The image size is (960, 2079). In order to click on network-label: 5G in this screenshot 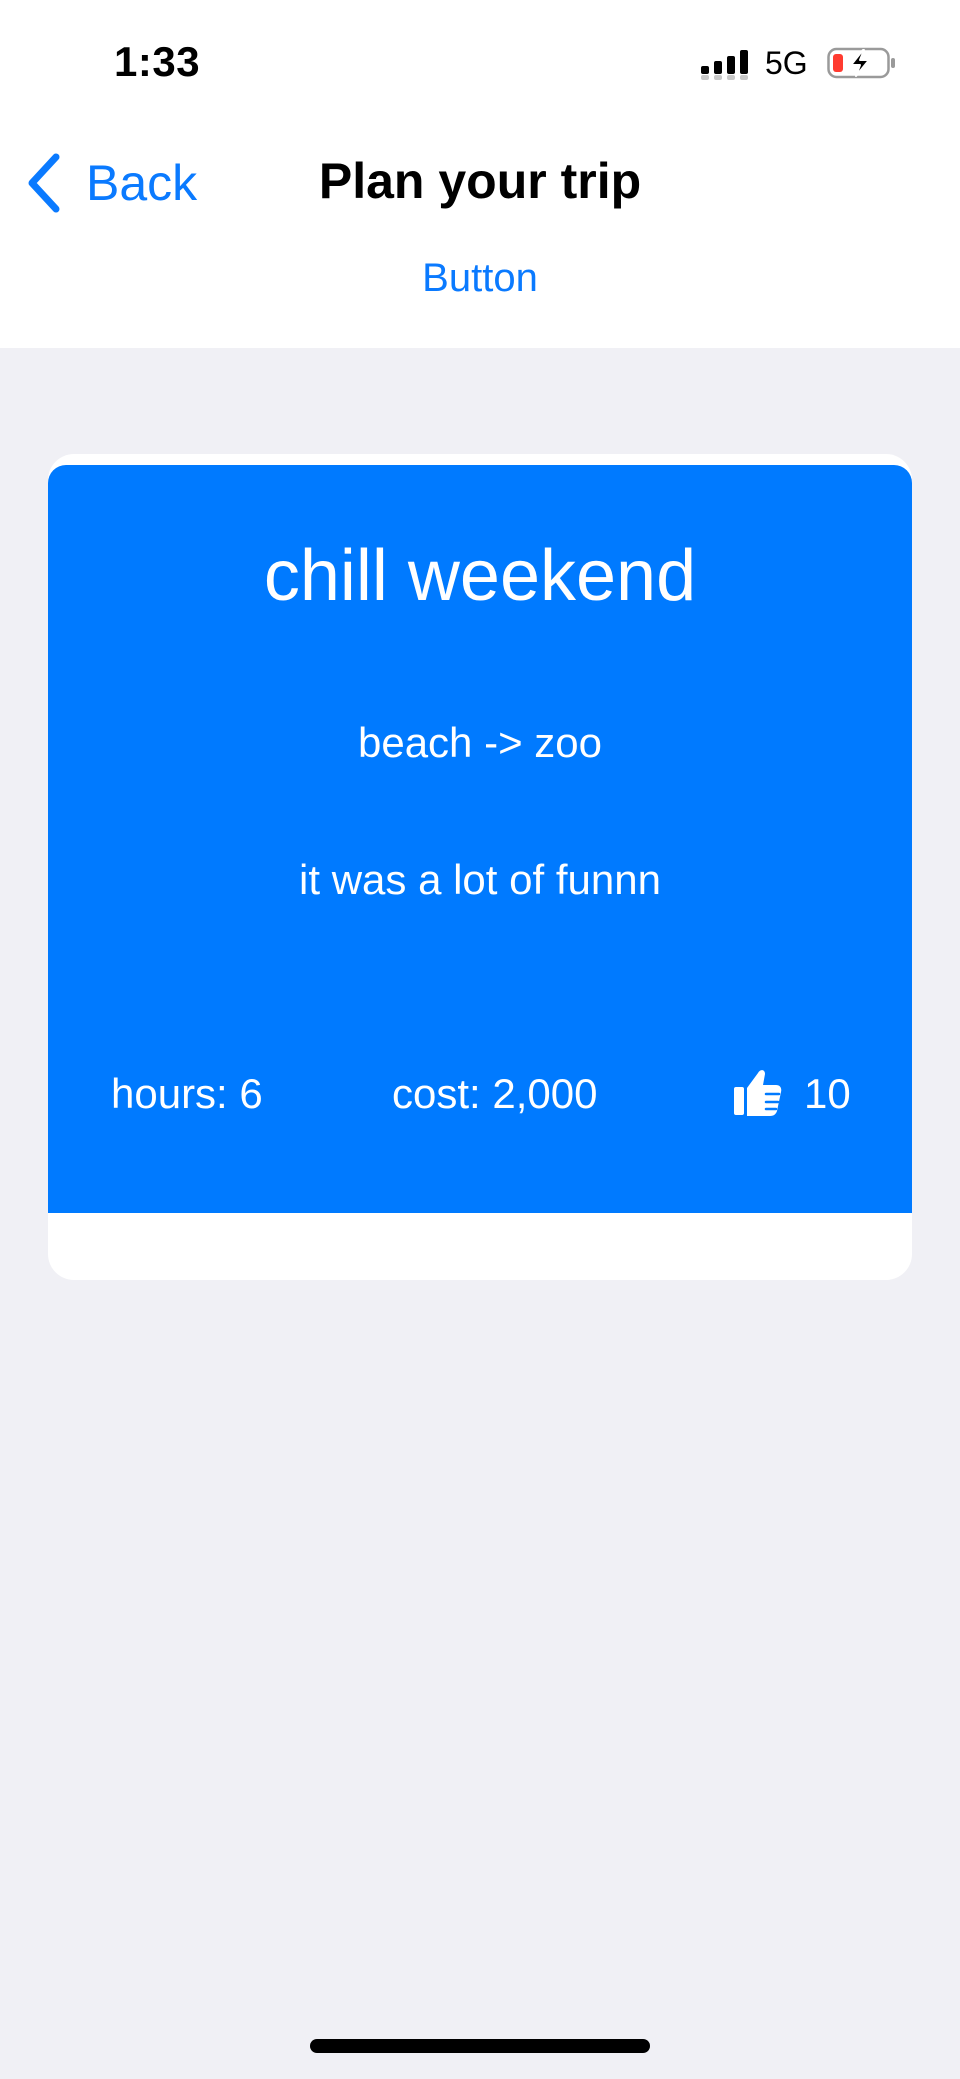, I will do `click(786, 63)`.